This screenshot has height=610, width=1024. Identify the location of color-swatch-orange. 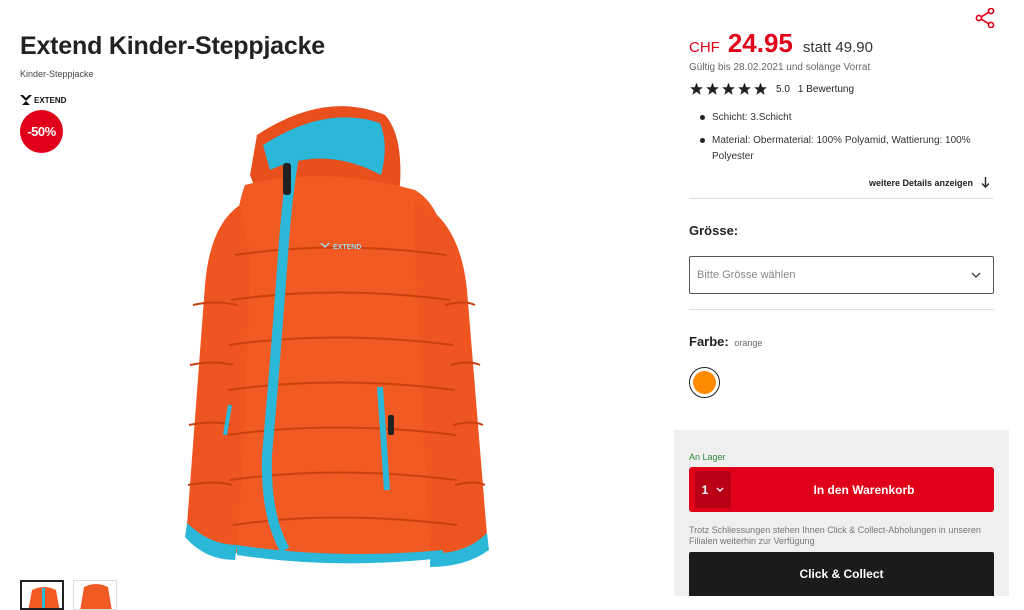
(704, 382).